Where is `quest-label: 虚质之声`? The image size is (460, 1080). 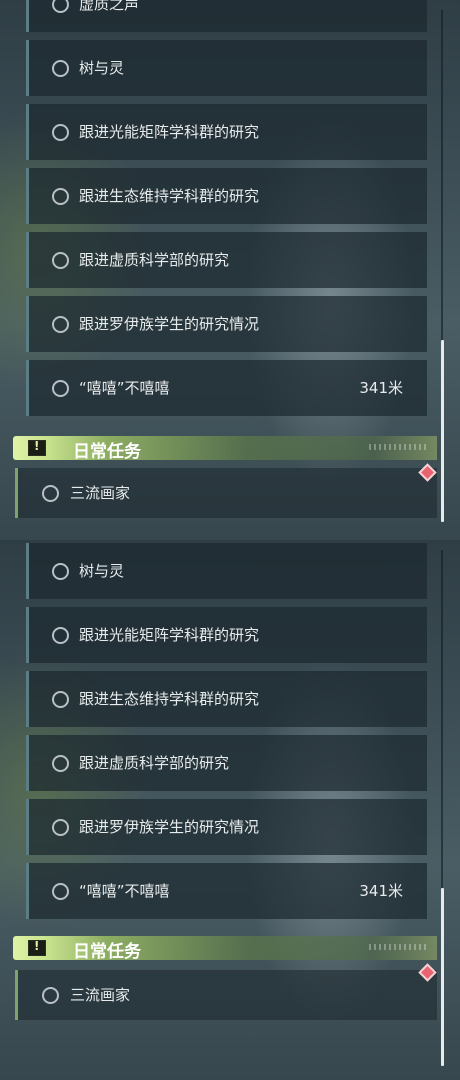 quest-label: 虚质之声 is located at coordinates (109, 6).